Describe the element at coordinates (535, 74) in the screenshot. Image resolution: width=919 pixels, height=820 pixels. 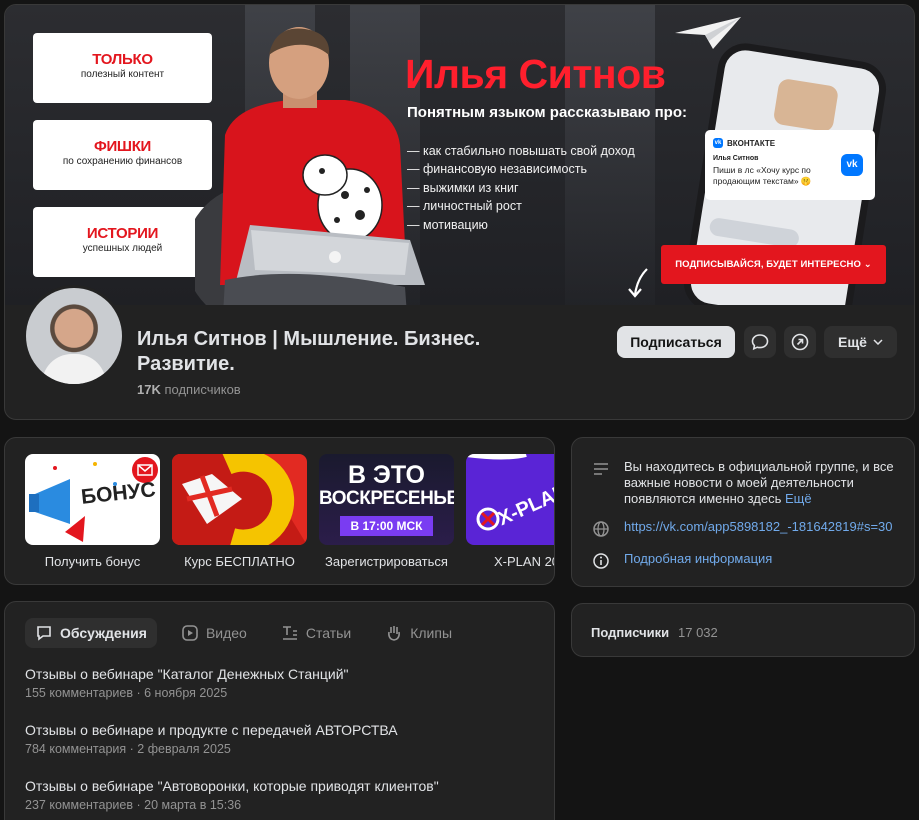
I see `cover-name: Илья Ситнов` at that location.